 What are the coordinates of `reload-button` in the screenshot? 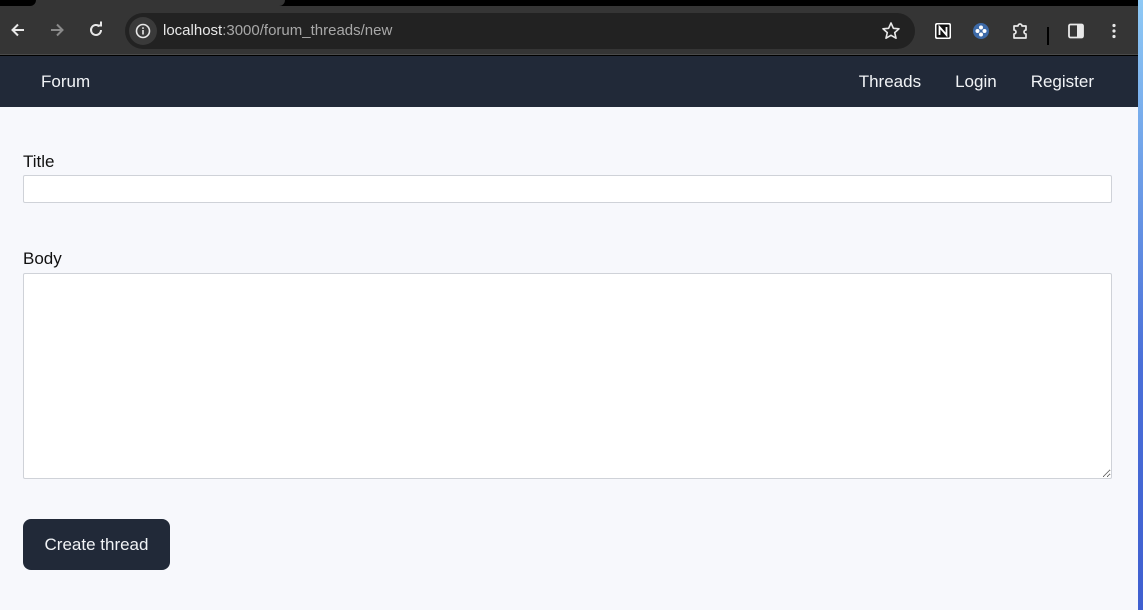 It's located at (96, 30).